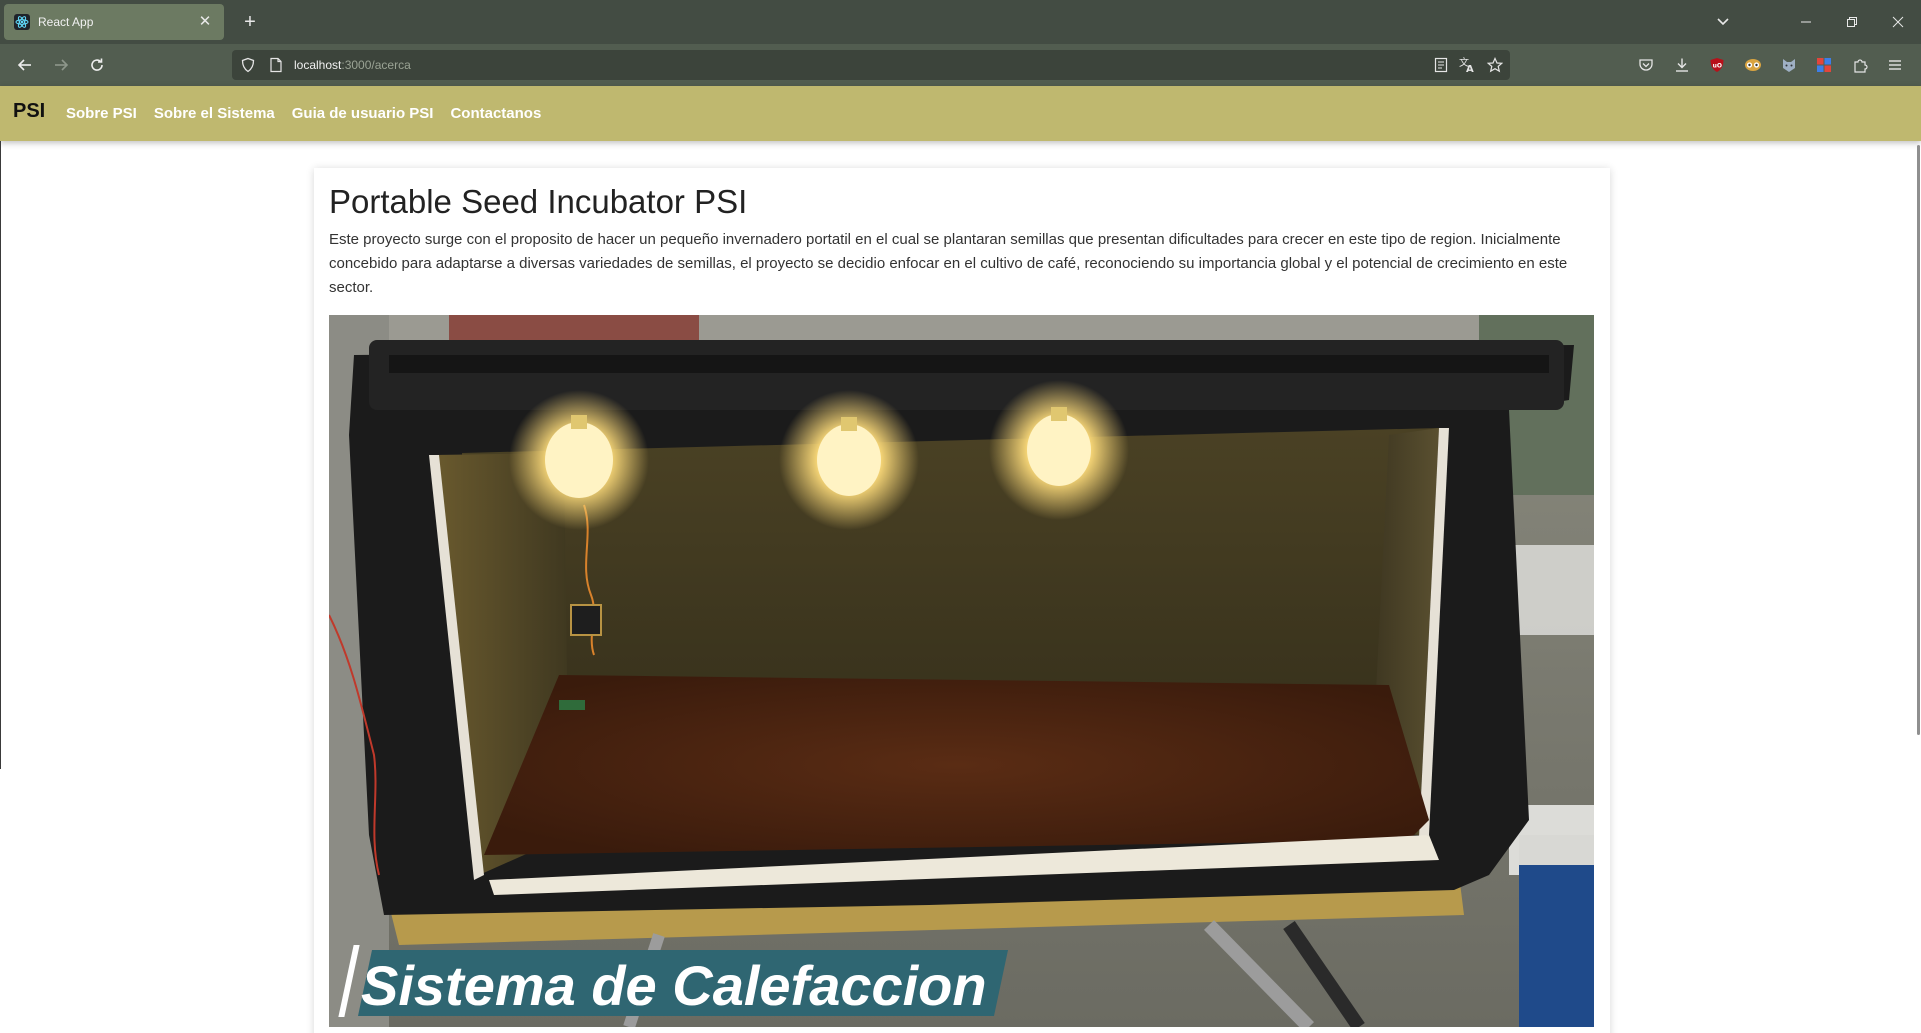 The image size is (1921, 1033). What do you see at coordinates (1918, 440) in the screenshot?
I see `scrollbar-thumb` at bounding box center [1918, 440].